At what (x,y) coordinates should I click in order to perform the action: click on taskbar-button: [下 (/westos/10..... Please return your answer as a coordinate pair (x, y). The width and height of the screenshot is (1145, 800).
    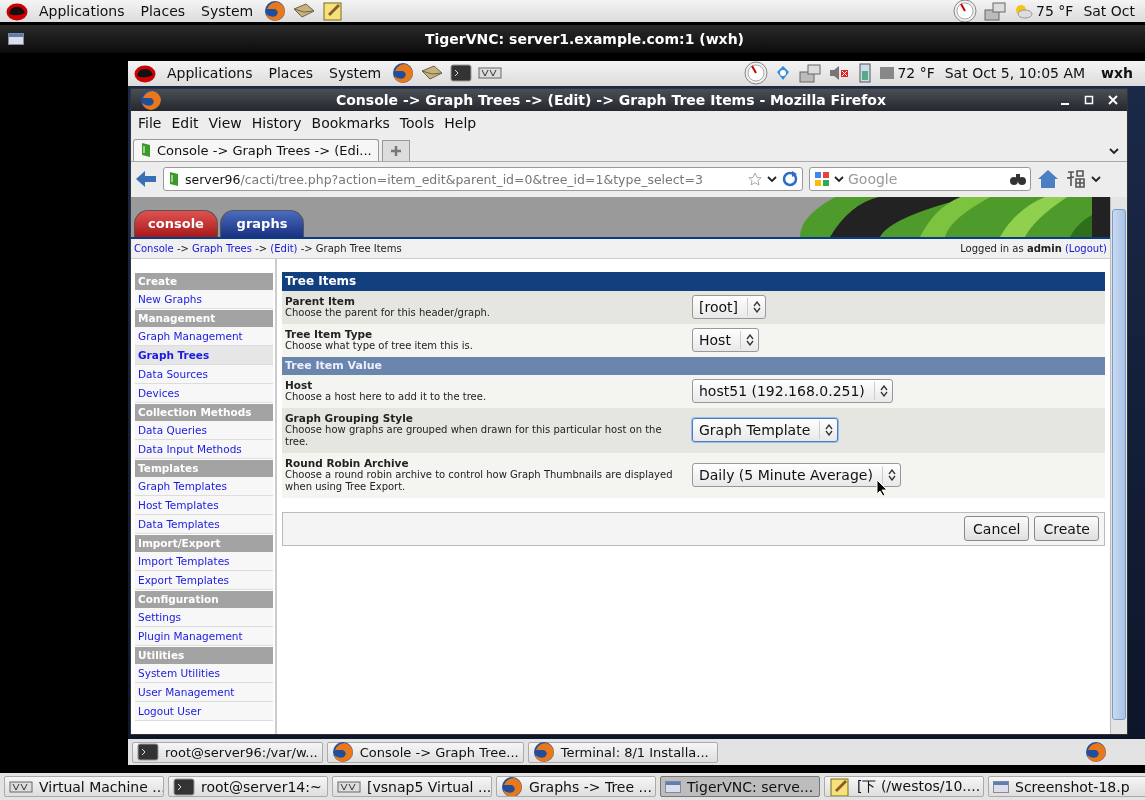
    Looking at the image, I should click on (904, 787).